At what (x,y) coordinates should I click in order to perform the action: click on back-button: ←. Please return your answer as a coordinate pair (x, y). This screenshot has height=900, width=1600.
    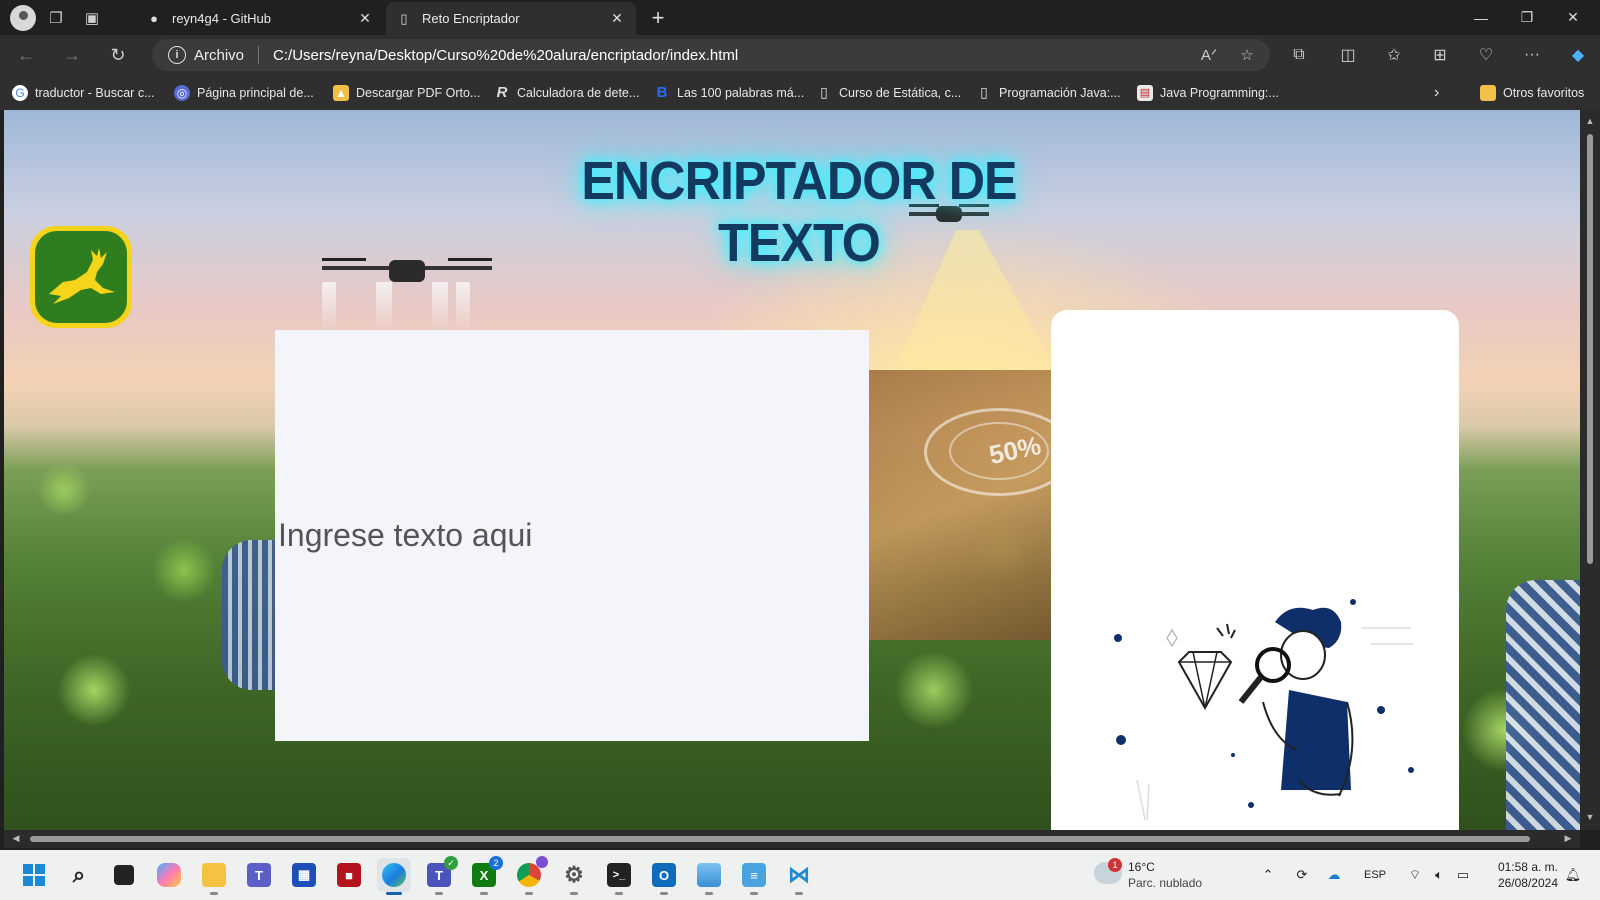
    Looking at the image, I should click on (26, 55).